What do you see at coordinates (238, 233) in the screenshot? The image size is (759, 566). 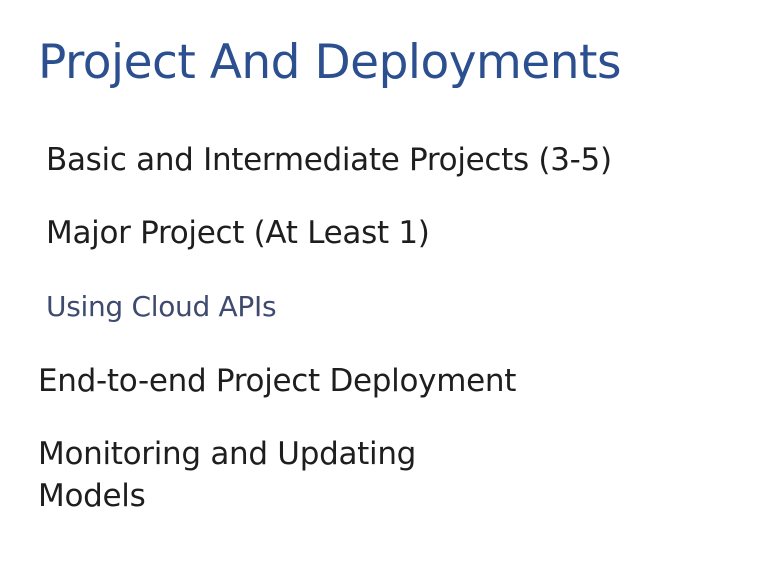 I see `list-item-major-project: Major Project (At Least 1)` at bounding box center [238, 233].